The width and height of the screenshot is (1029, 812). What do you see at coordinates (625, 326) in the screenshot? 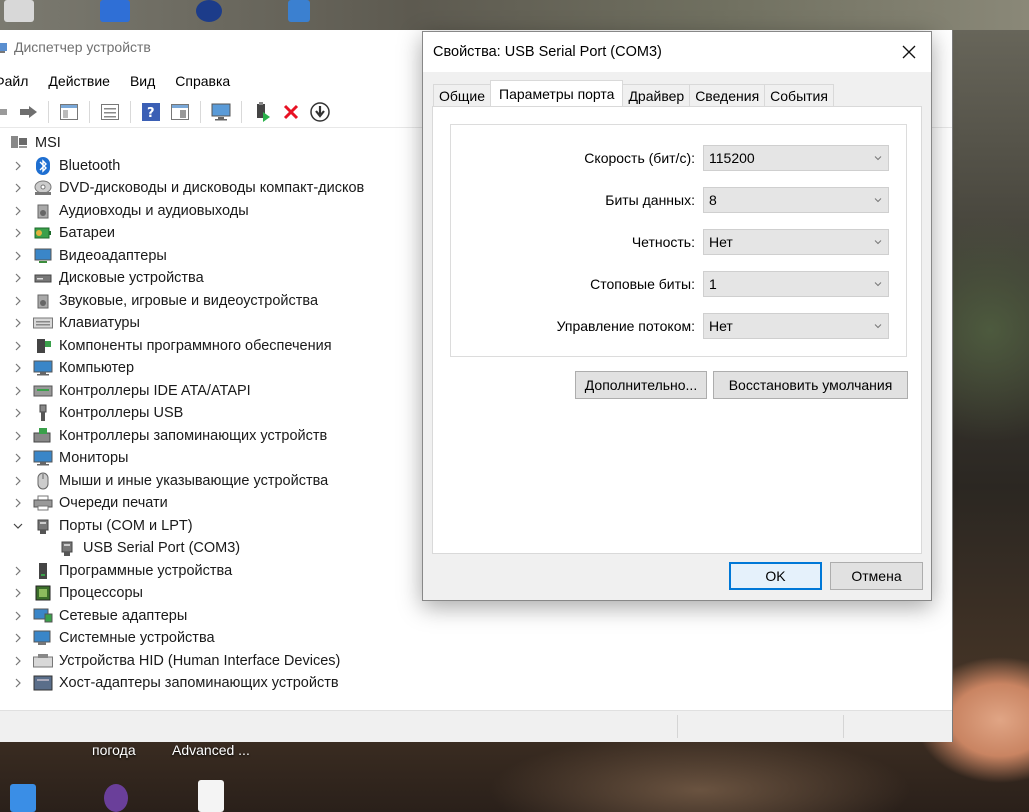
I see `flow-control-label: Управление потоком:` at bounding box center [625, 326].